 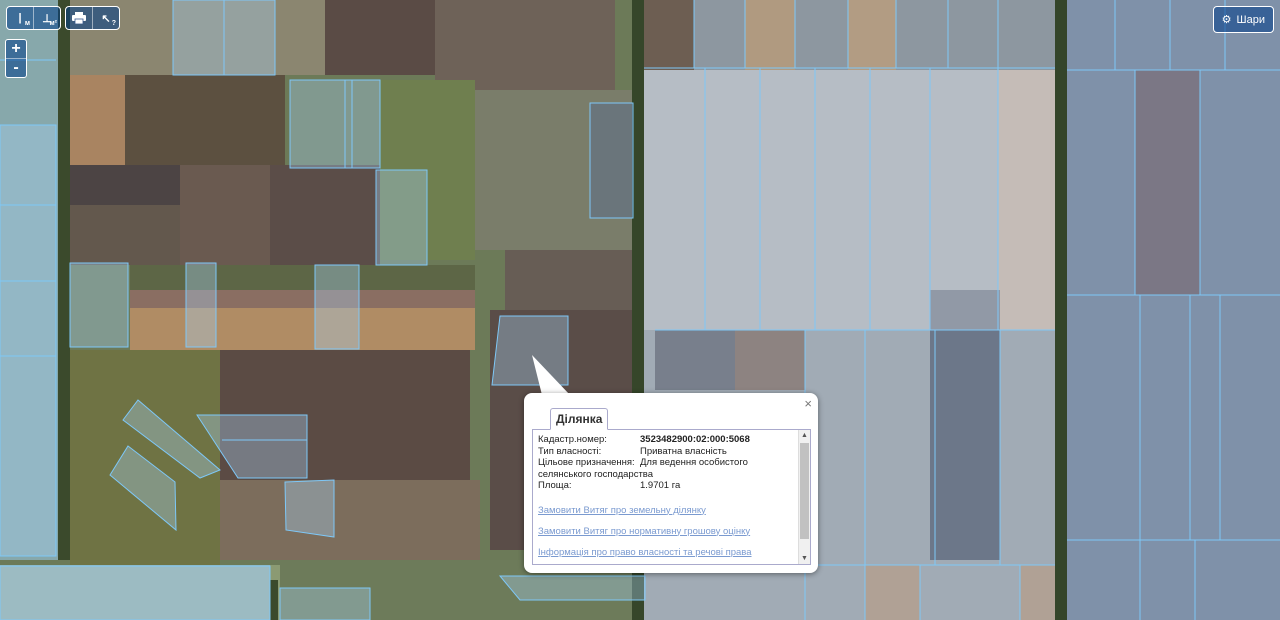 What do you see at coordinates (579, 419) in the screenshot?
I see `tab-parcel: Ділянка` at bounding box center [579, 419].